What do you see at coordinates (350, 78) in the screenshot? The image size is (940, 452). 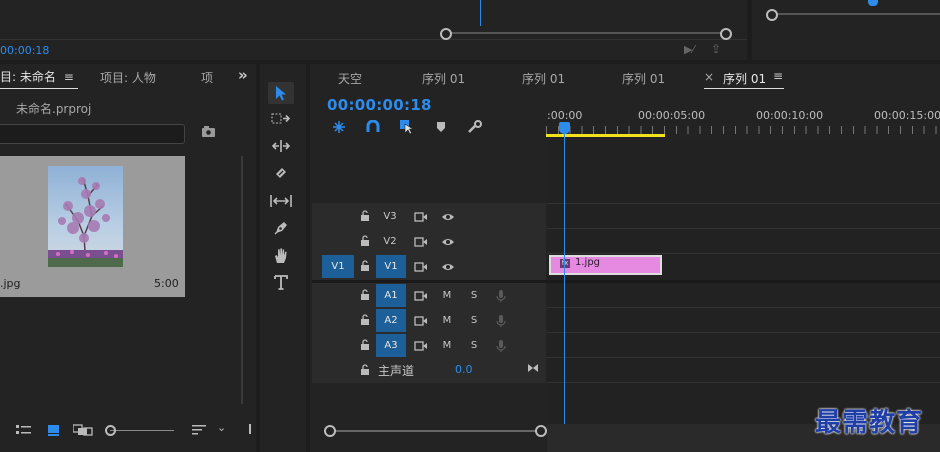 I see `tab-sky: 天空` at bounding box center [350, 78].